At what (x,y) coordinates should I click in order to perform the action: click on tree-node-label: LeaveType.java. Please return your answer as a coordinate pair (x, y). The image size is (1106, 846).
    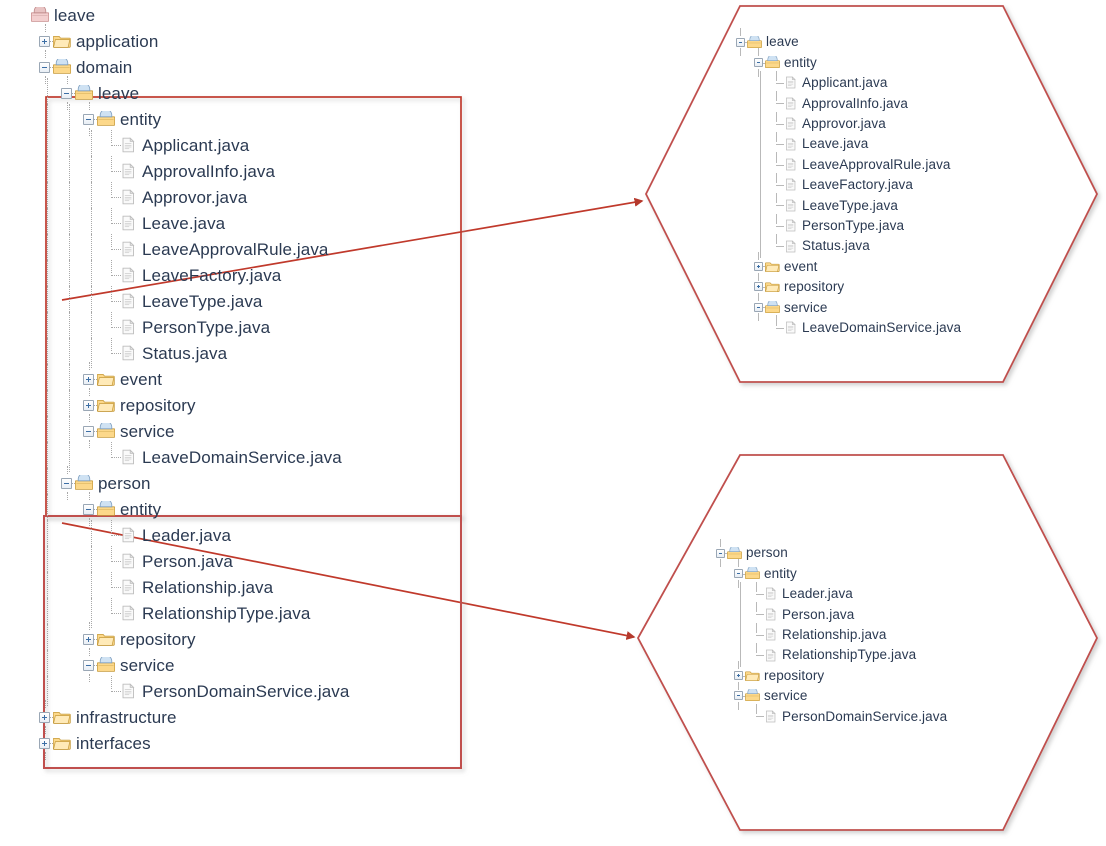
    Looking at the image, I should click on (850, 205).